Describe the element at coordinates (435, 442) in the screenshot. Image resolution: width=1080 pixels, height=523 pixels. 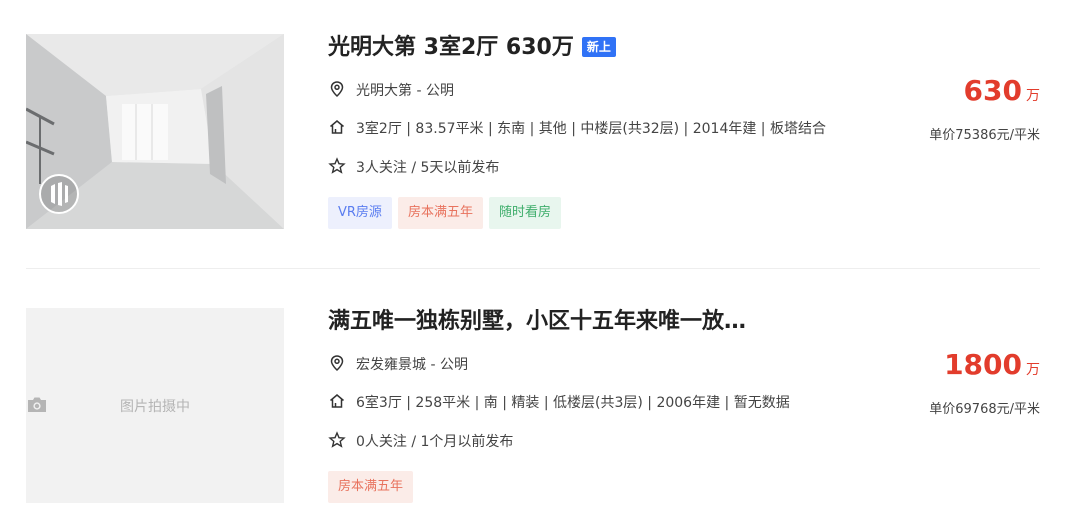
I see `follow-text: 0人关注 / 1个月以前发布` at that location.